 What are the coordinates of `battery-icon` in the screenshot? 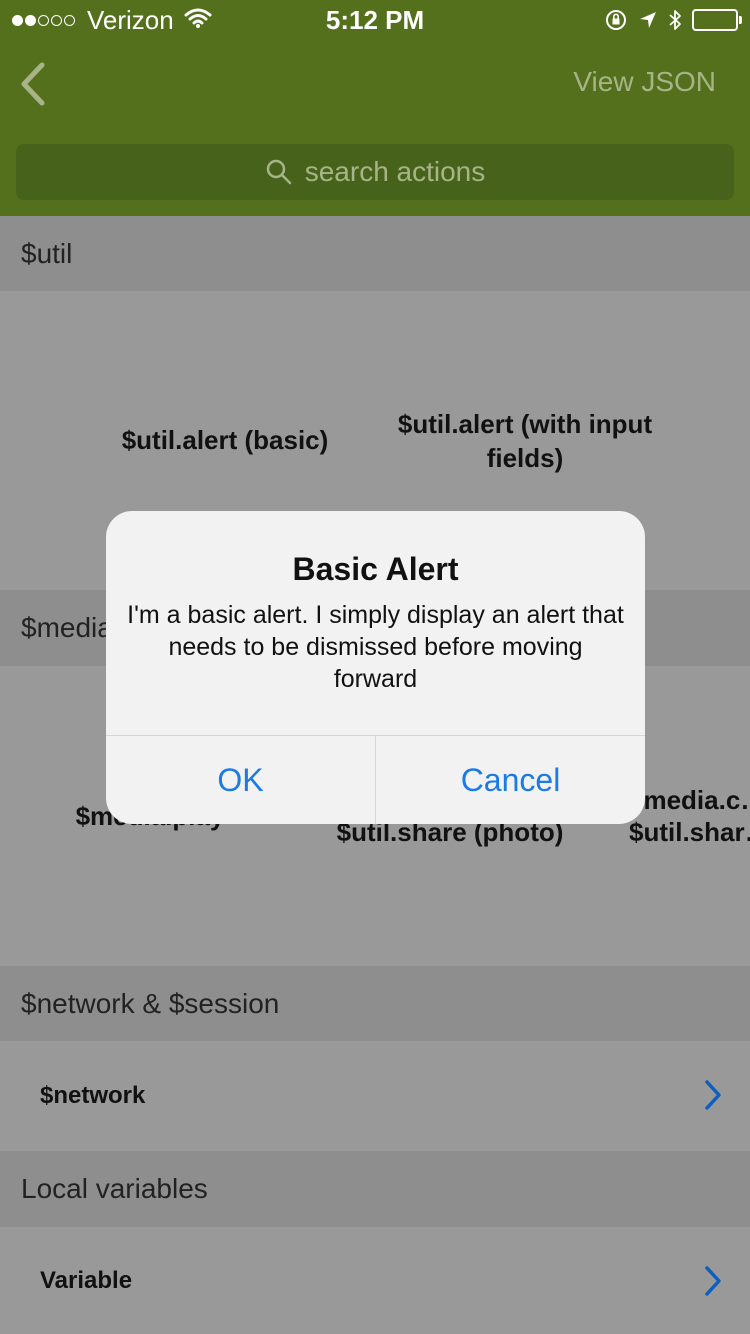 It's located at (717, 20).